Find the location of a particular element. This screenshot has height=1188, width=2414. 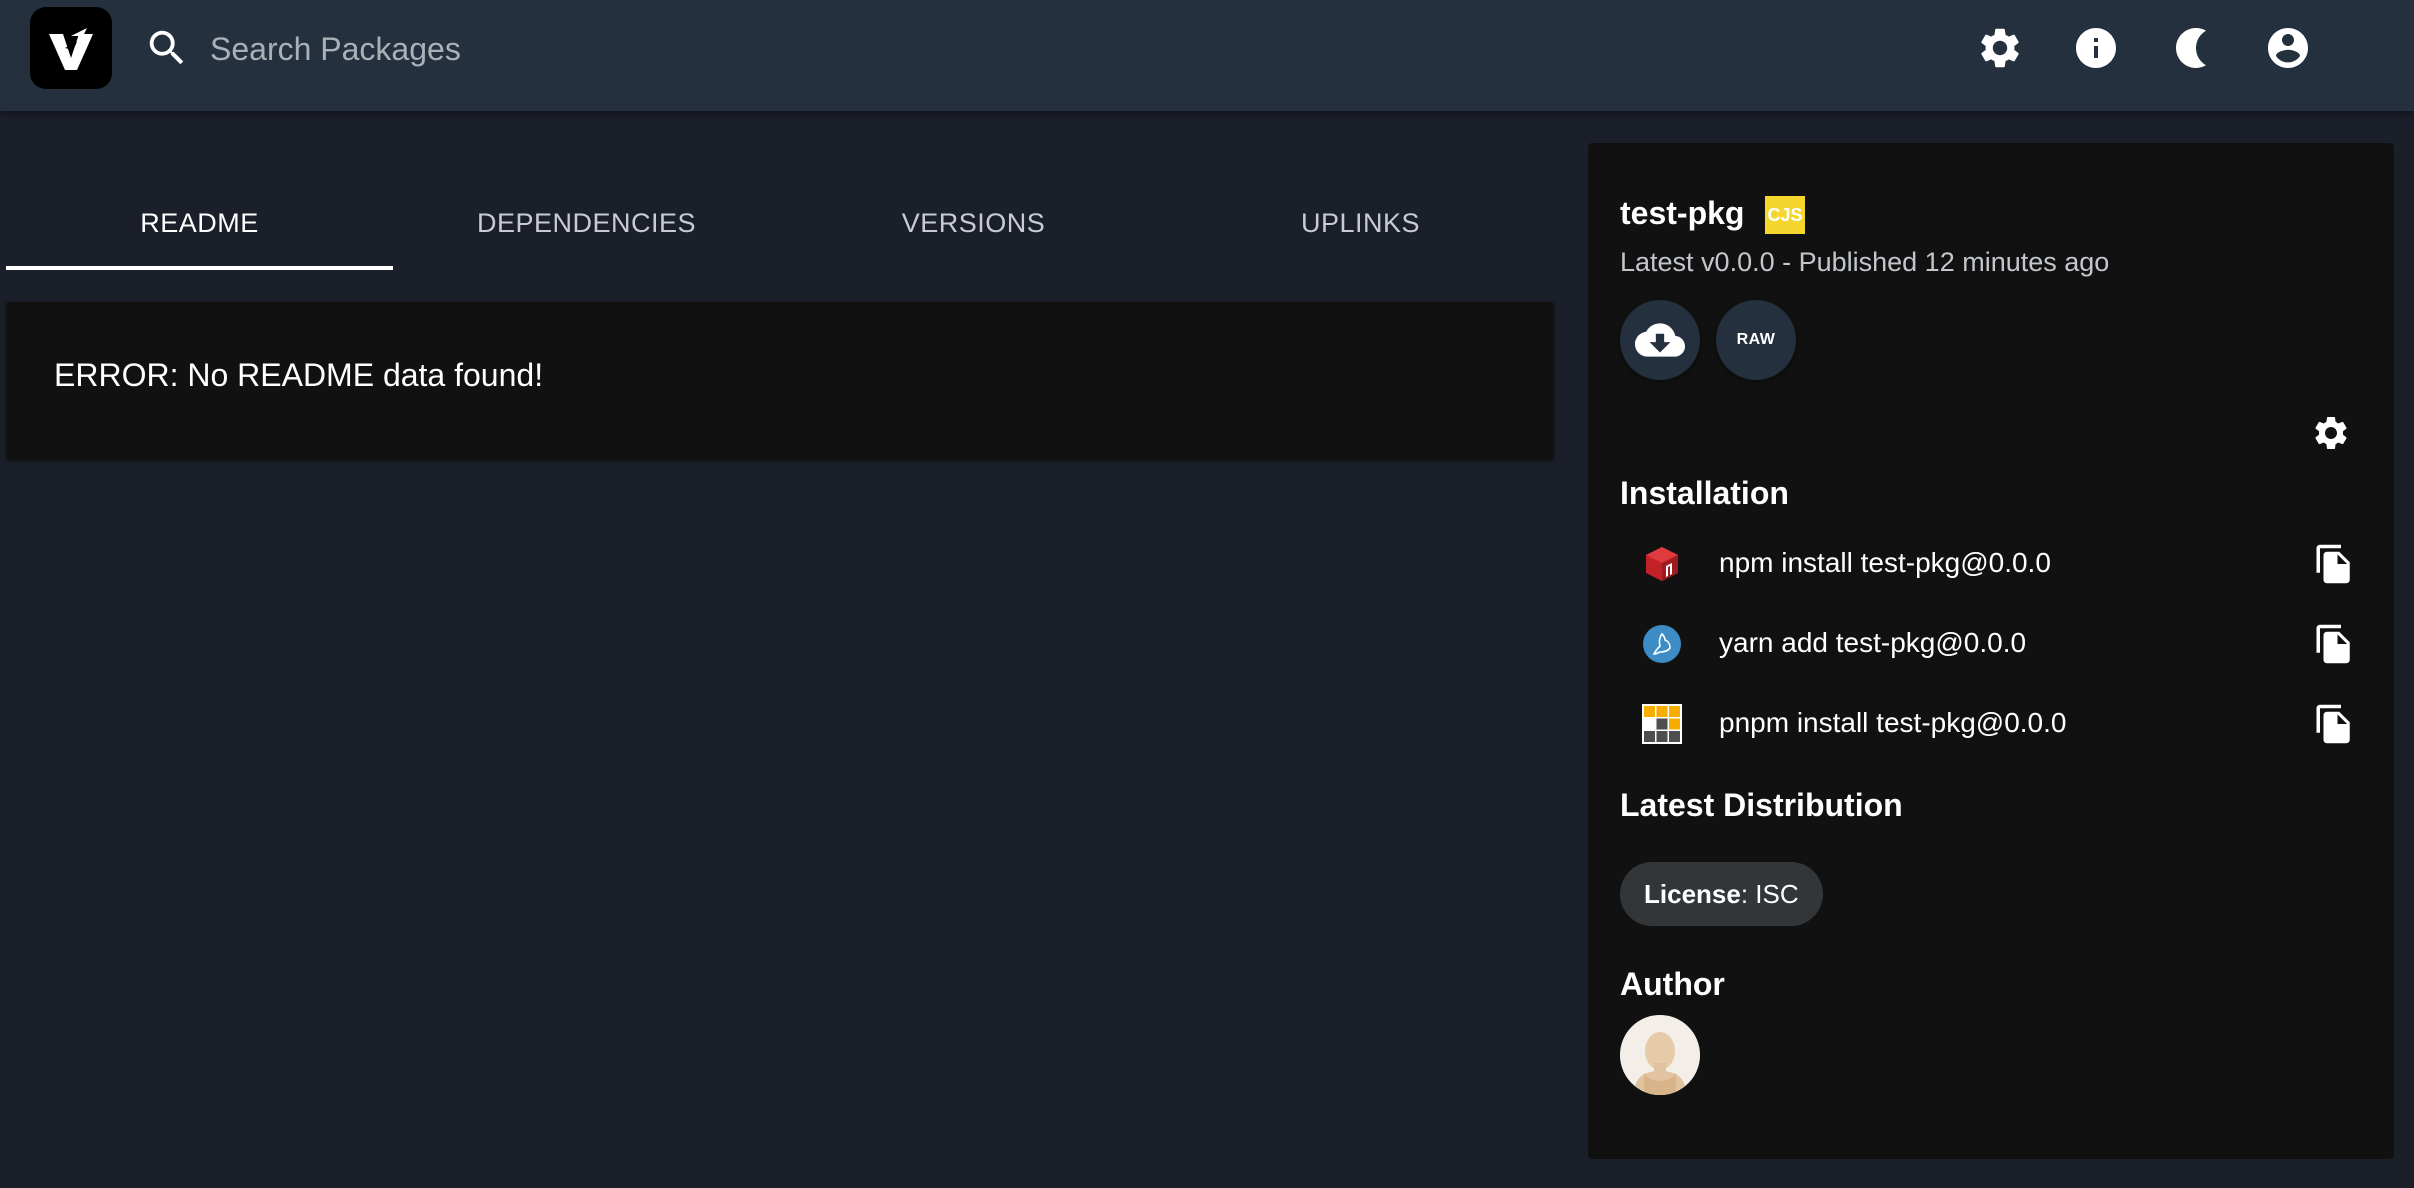

raw-label: RAW is located at coordinates (1756, 339).